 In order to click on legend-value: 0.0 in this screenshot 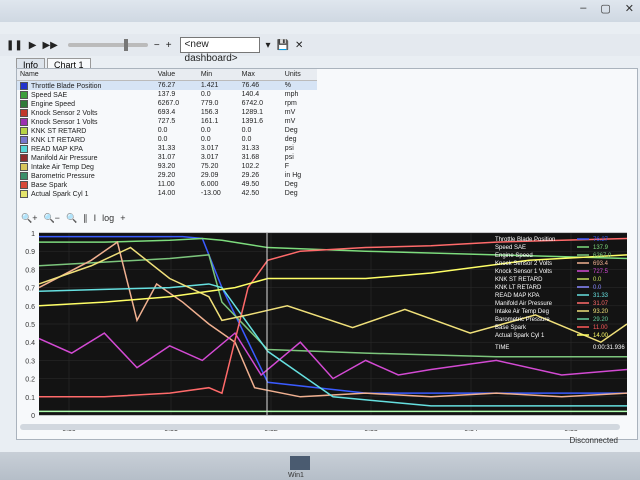, I will do `click(597, 288)`.